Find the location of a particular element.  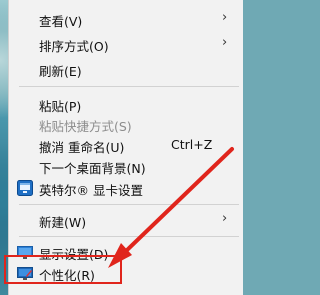

menu-item-intel-graphics: 英特尔® 显卡设置 is located at coordinates (126, 188).